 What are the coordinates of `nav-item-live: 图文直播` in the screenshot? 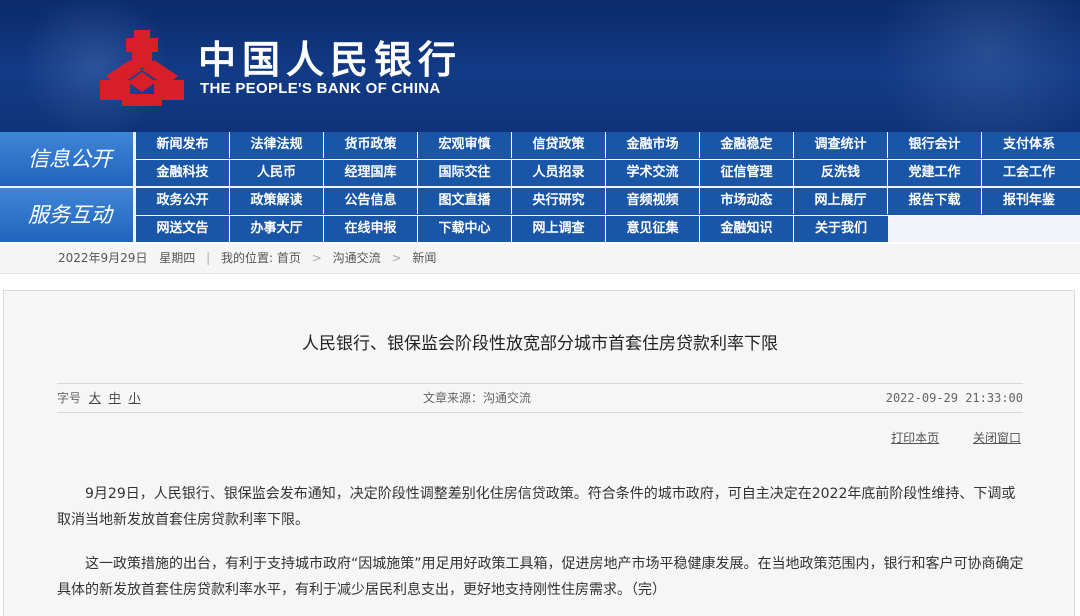 It's located at (465, 201).